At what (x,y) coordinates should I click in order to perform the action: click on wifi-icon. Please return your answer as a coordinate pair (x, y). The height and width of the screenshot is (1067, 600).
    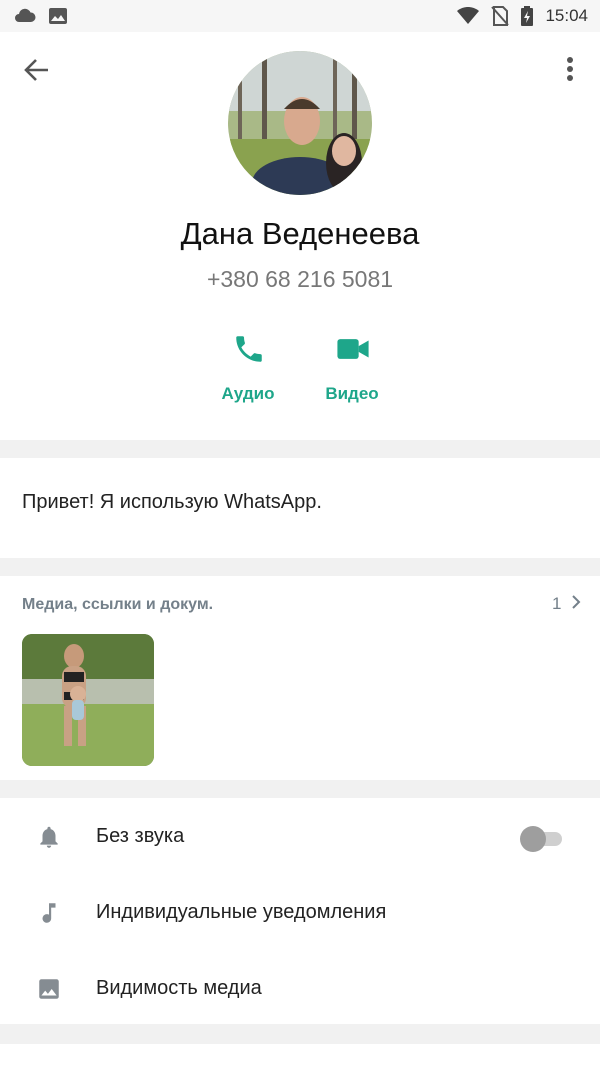
    Looking at the image, I should click on (468, 15).